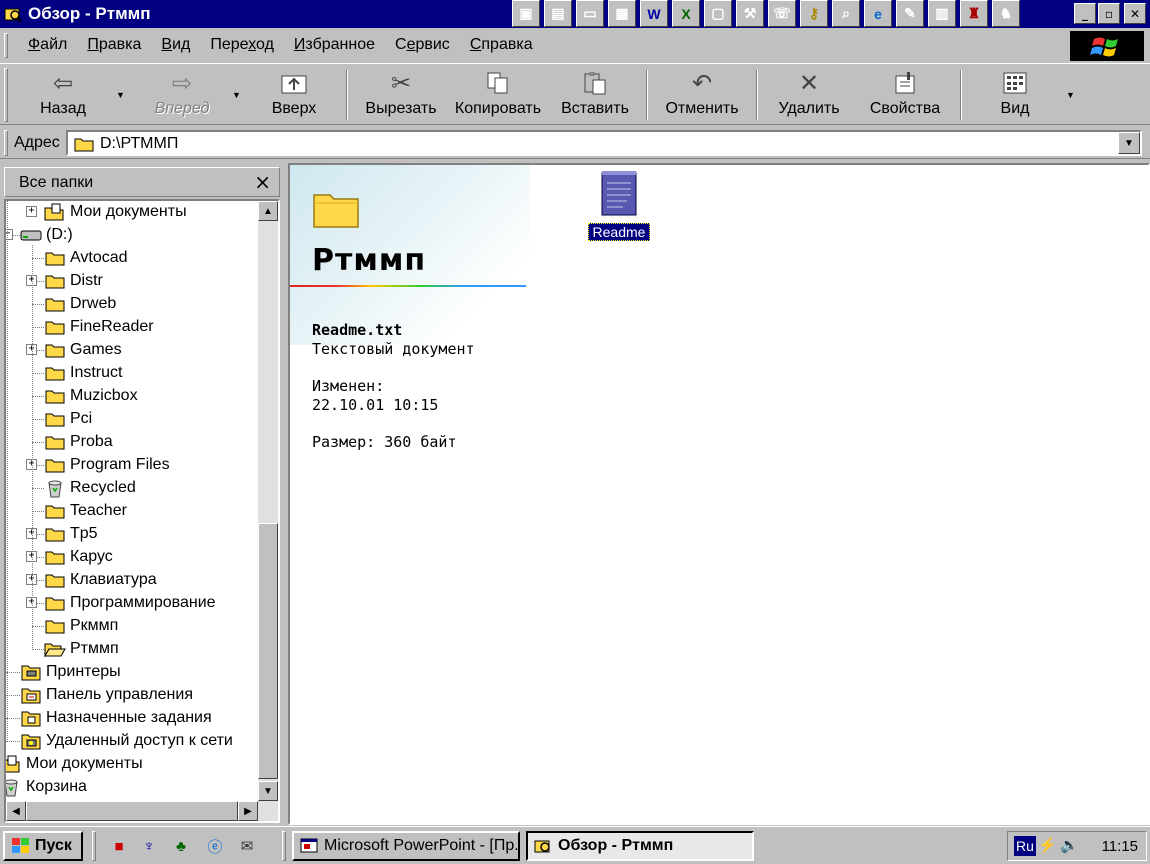 The image size is (1150, 864). What do you see at coordinates (401, 95) in the screenshot?
I see `cut-button: ✂ Вырезать` at bounding box center [401, 95].